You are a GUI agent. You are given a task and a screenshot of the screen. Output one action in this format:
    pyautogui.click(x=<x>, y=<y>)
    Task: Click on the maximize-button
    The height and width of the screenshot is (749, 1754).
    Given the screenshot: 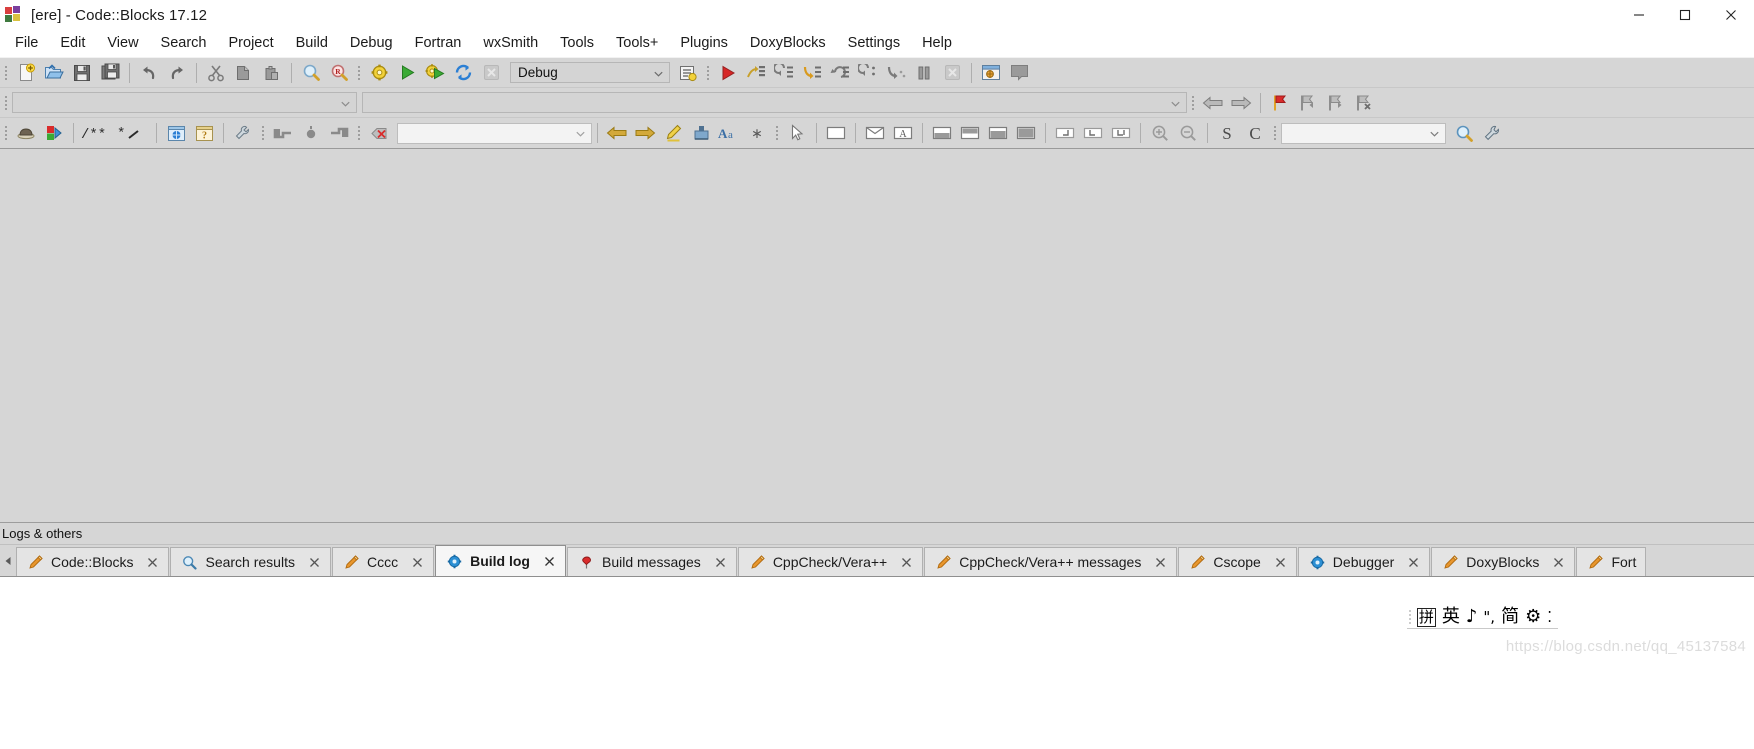 What is the action you would take?
    pyautogui.click(x=1685, y=15)
    